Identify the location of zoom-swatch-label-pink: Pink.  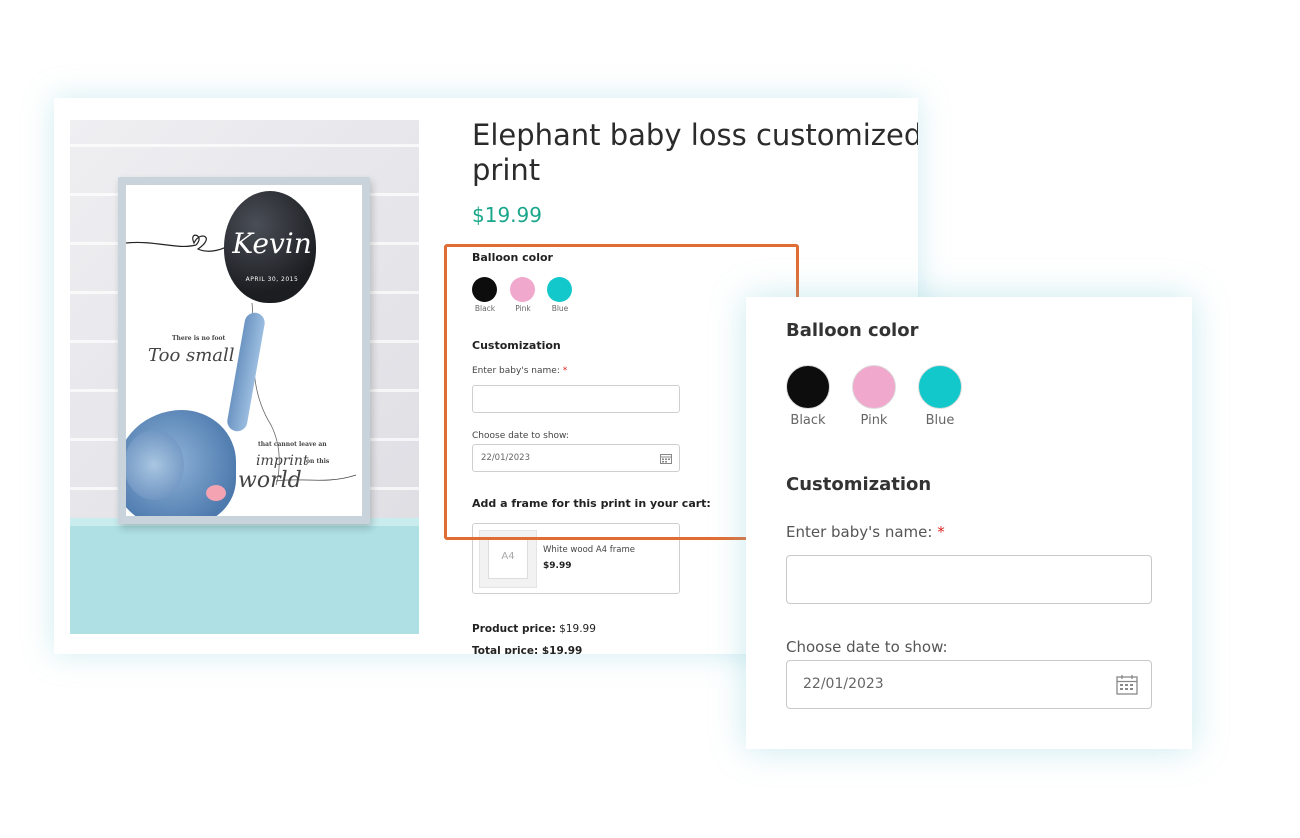
(874, 420).